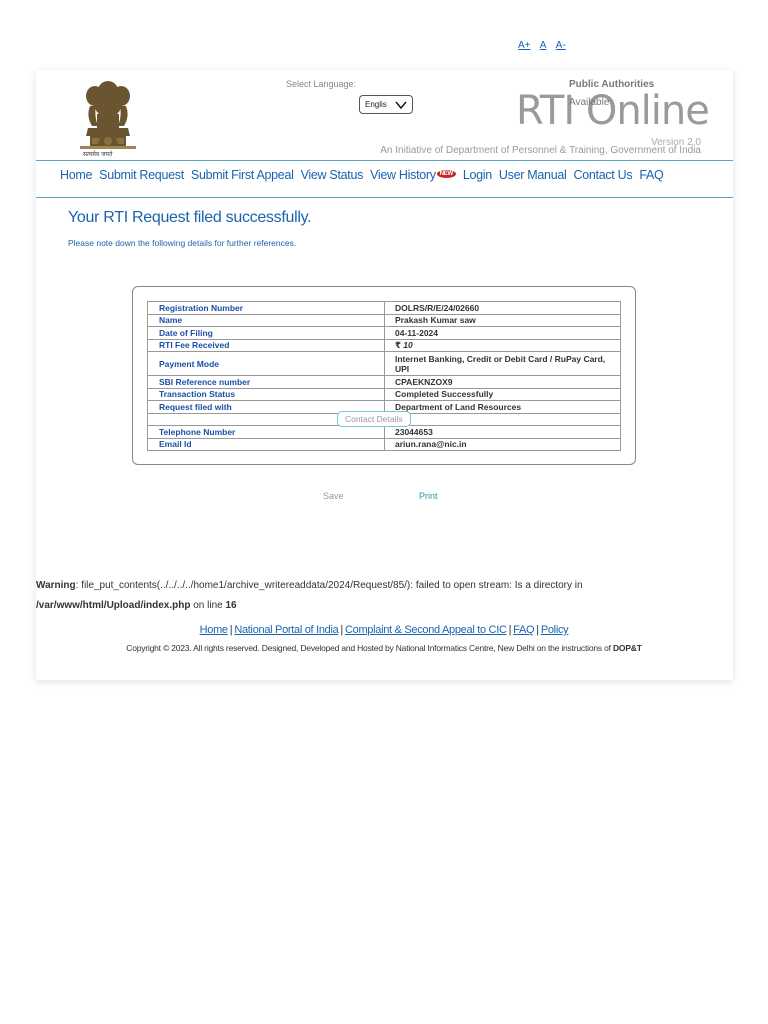 This screenshot has height=1024, width=768. What do you see at coordinates (502, 394) in the screenshot?
I see `transaction-status-value: Completed Successfully` at bounding box center [502, 394].